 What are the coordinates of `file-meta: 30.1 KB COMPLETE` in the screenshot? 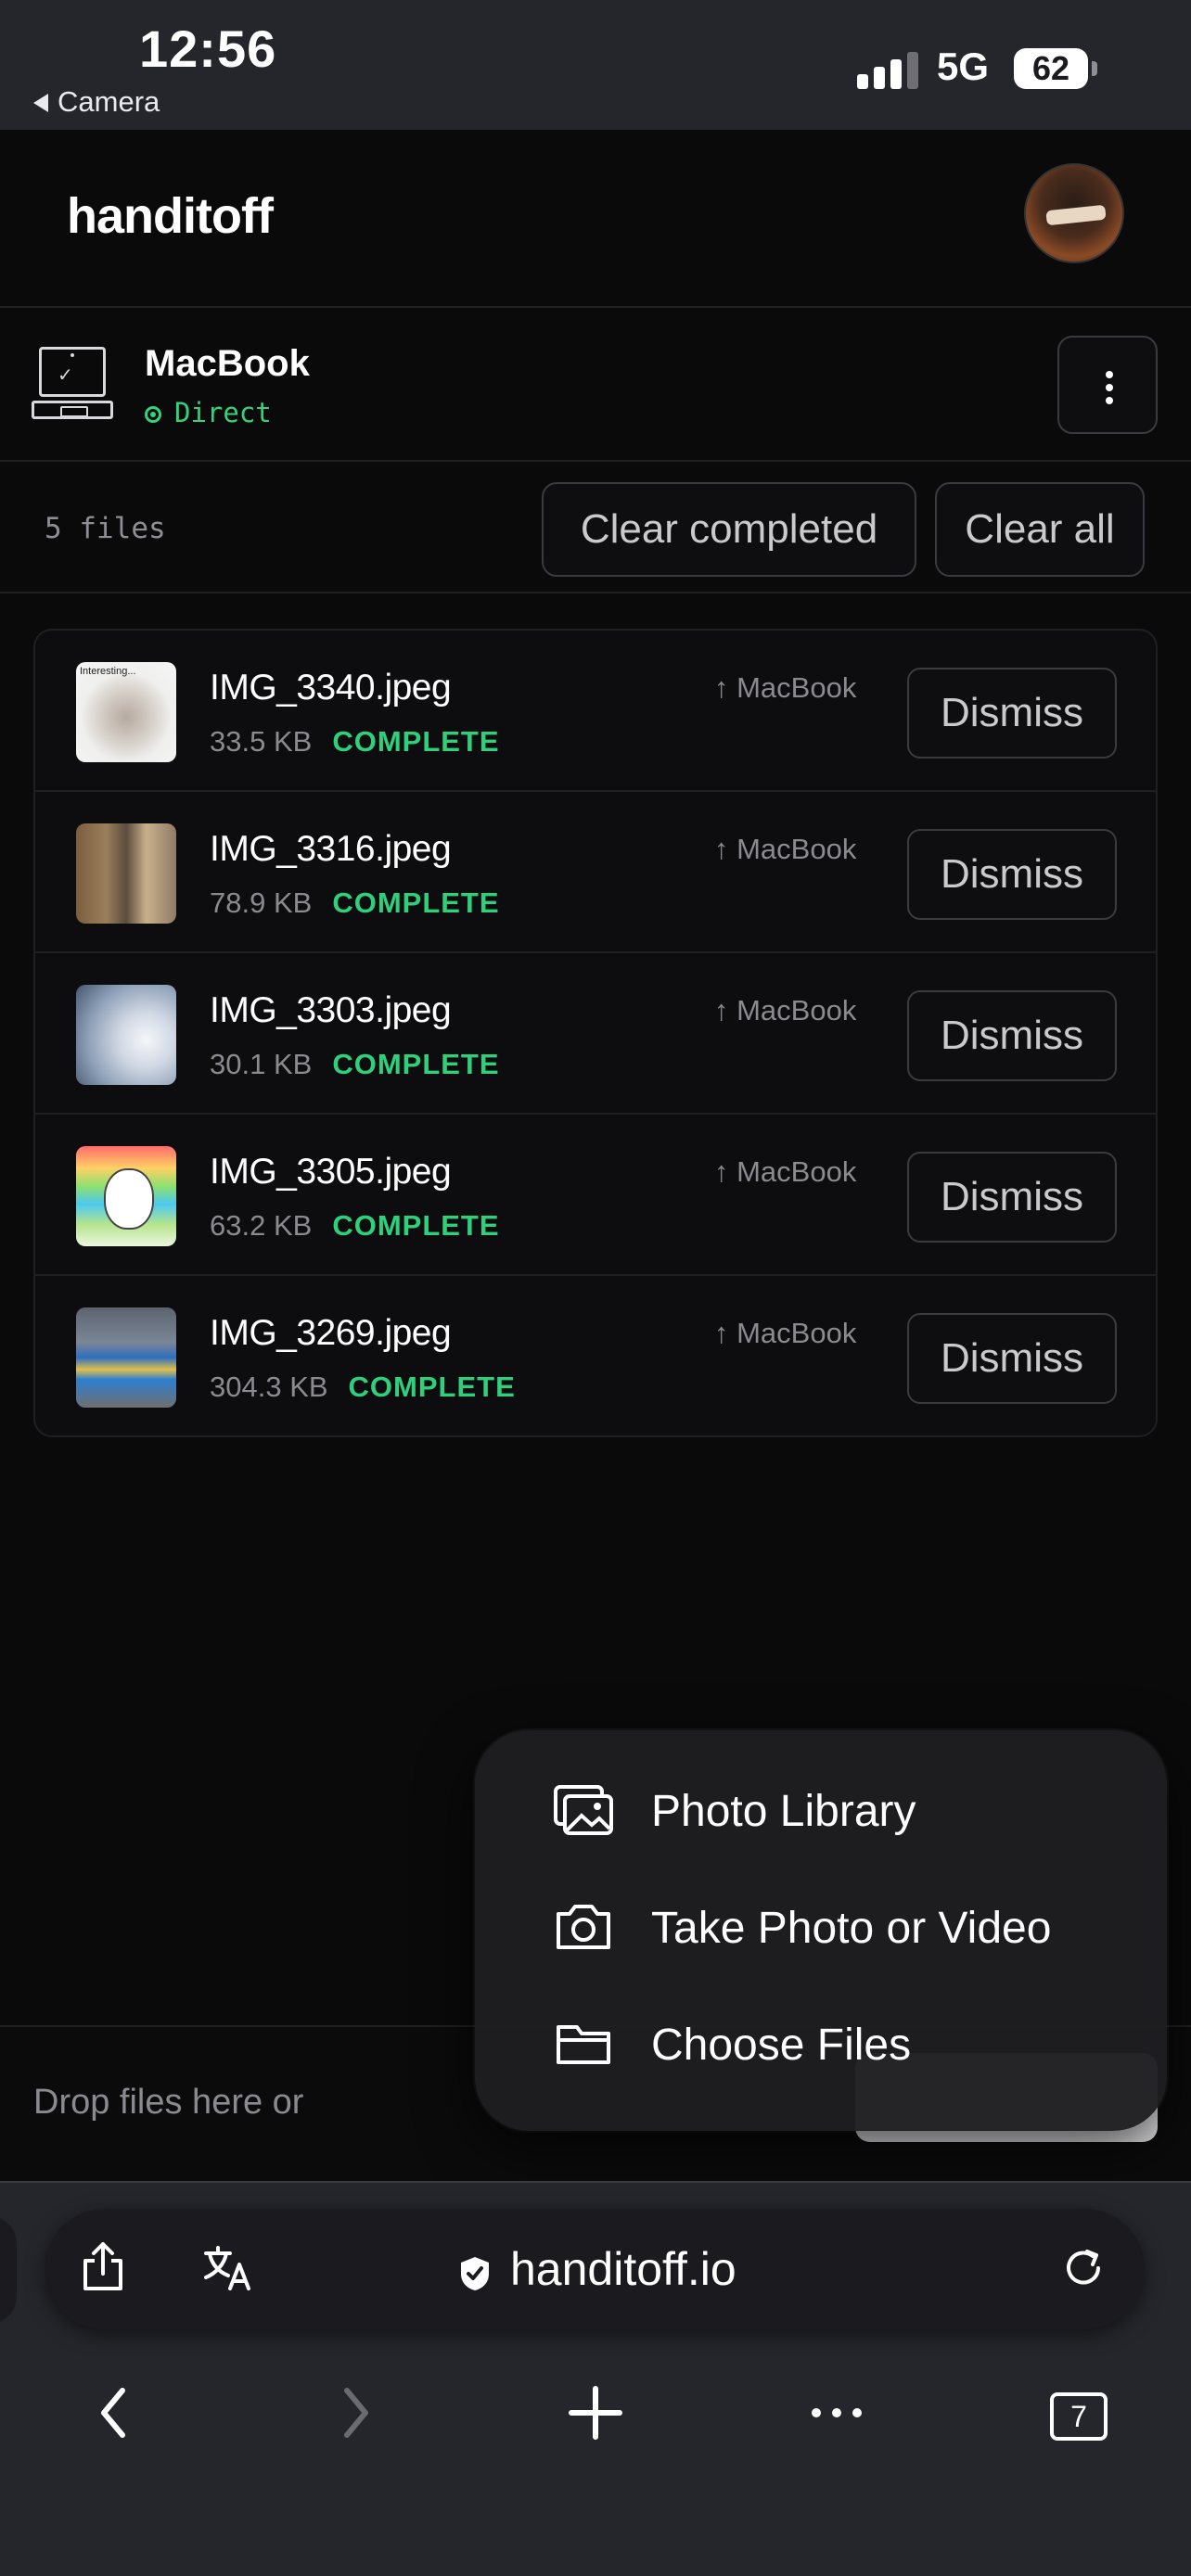 It's located at (355, 1064).